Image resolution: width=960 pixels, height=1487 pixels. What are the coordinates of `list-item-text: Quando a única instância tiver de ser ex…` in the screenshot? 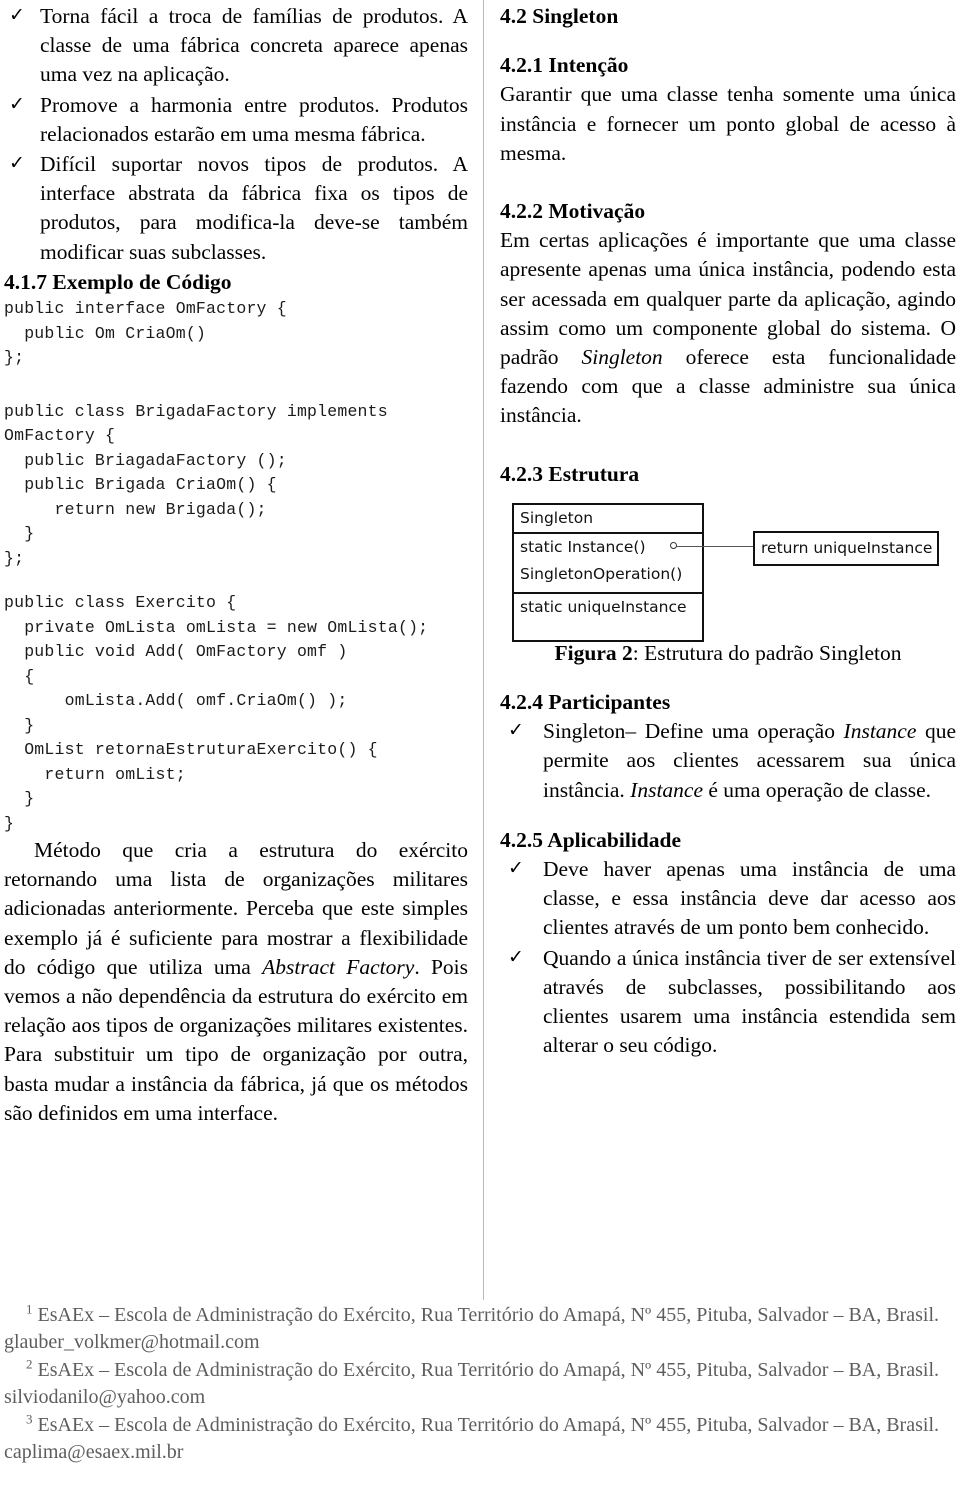 It's located at (749, 1001).